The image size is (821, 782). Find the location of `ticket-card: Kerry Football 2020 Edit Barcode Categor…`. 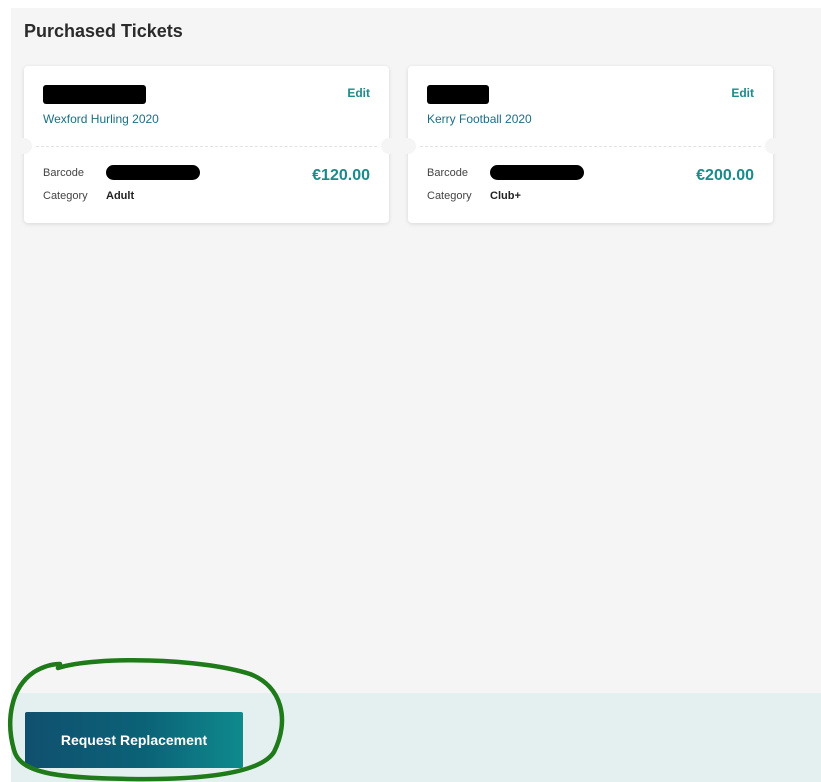

ticket-card: Kerry Football 2020 Edit Barcode Categor… is located at coordinates (590, 144).